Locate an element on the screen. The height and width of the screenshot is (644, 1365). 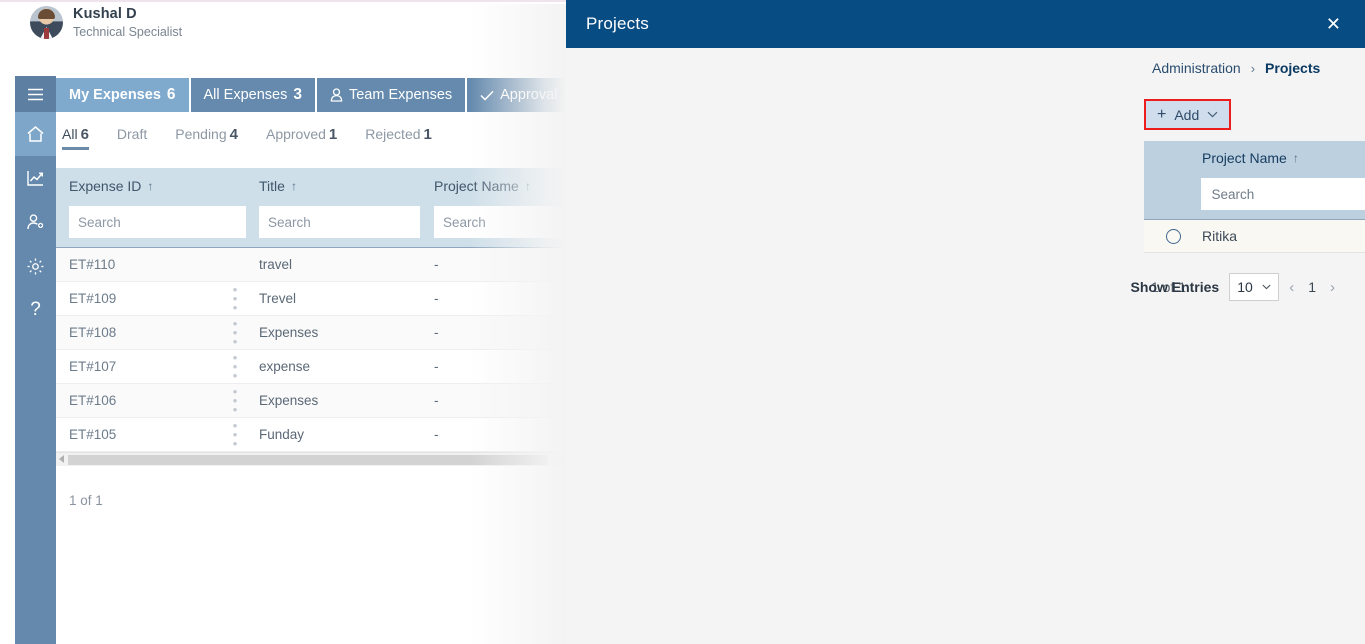
check-icon is located at coordinates (487, 95).